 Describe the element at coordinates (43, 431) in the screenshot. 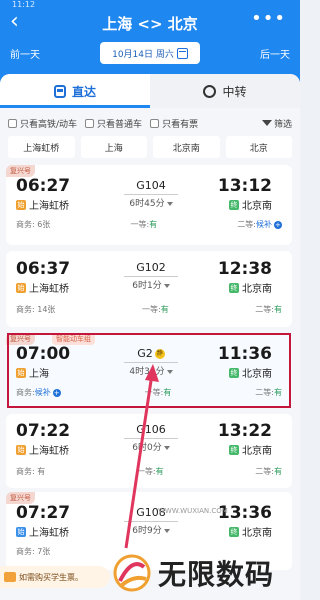

I see `departure-time: 07:22` at that location.